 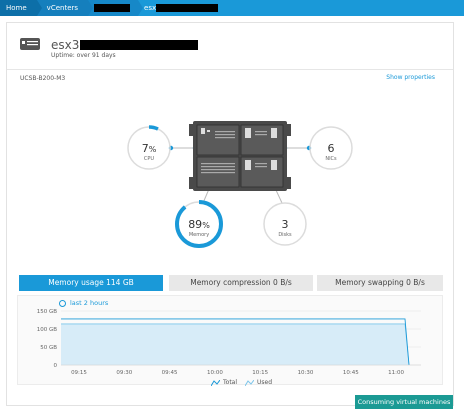 I want to click on x-tick-label: 10:15, so click(x=260, y=372).